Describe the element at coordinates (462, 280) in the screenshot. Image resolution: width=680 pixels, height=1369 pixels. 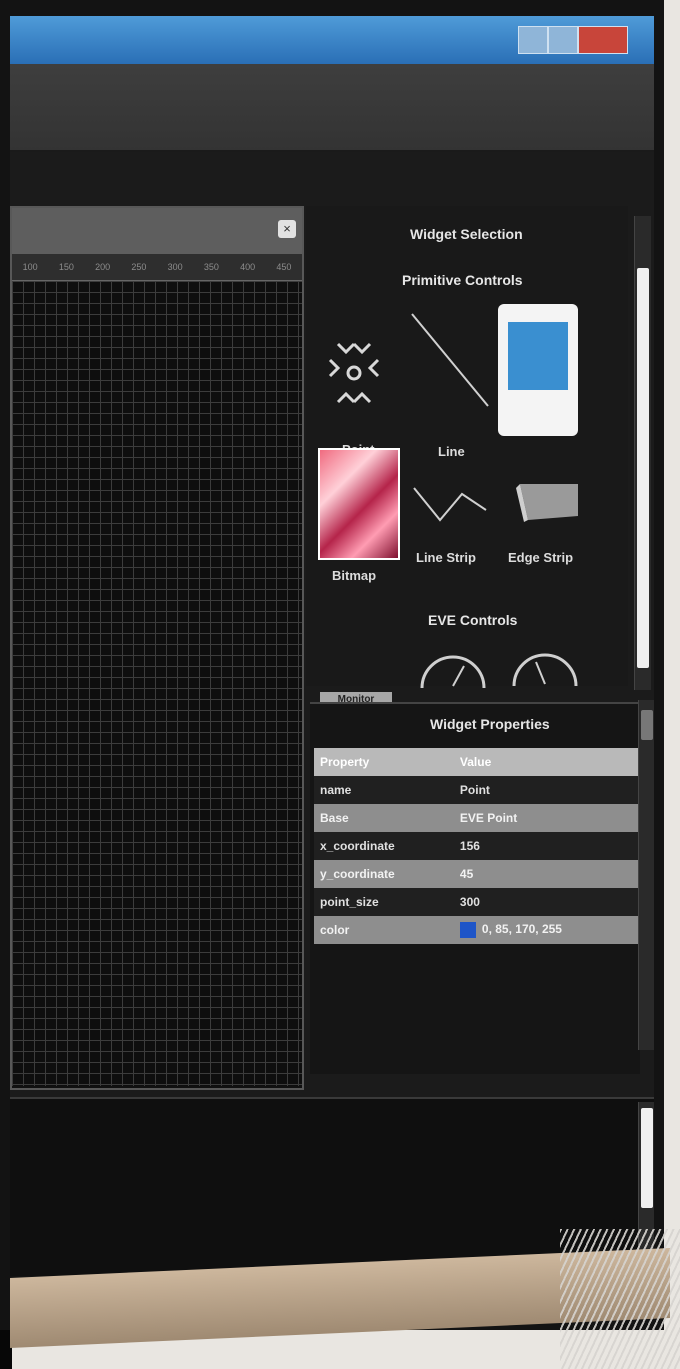
I see `primitive-controls-title: Primitive Controls` at that location.